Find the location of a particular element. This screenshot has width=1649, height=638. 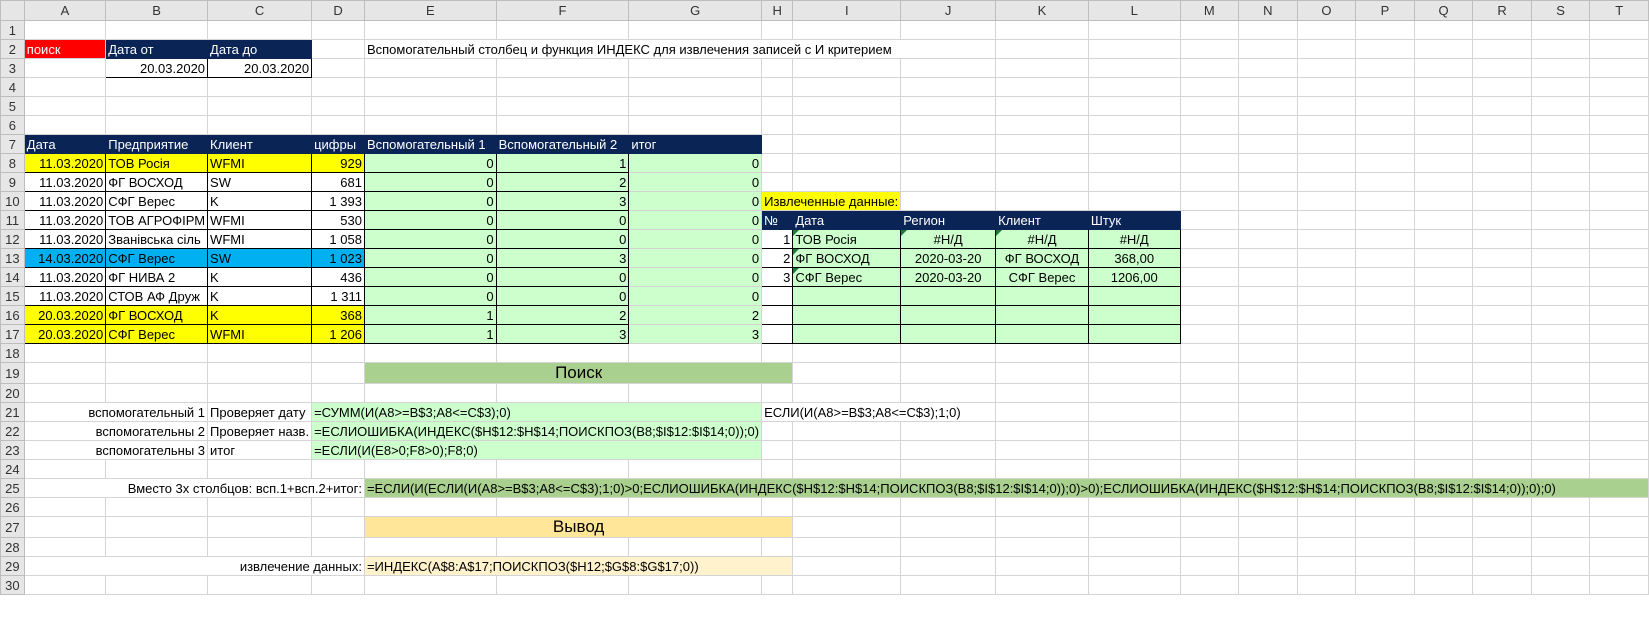

extracted-index: 2 is located at coordinates (777, 258).